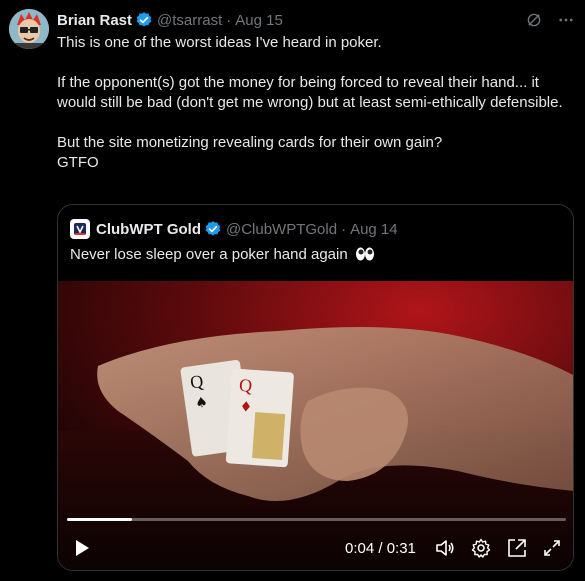  Describe the element at coordinates (481, 550) in the screenshot. I see `settings-icon` at that location.